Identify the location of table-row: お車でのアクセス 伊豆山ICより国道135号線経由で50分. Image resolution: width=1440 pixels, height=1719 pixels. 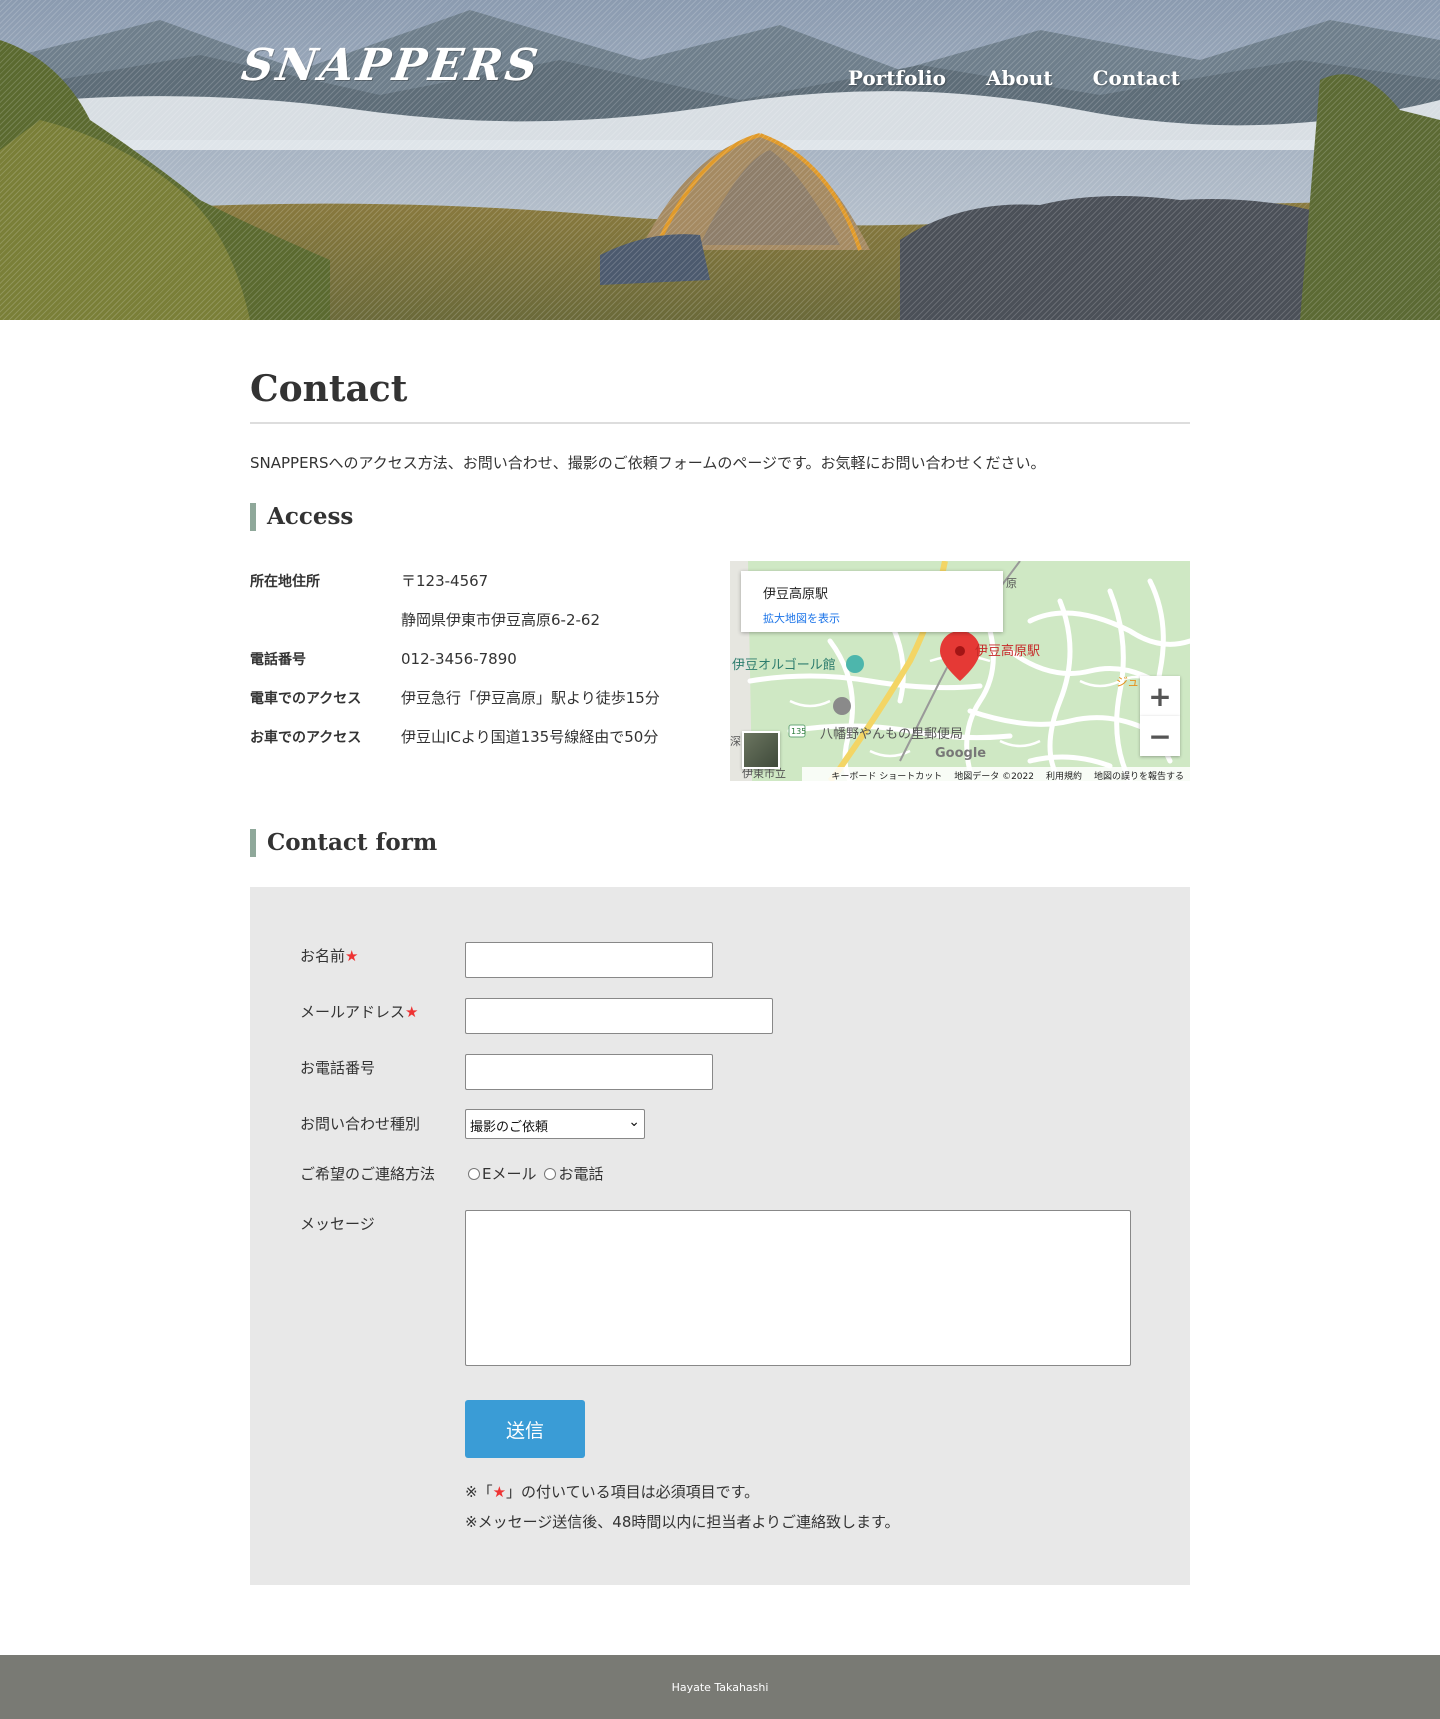
(480, 736).